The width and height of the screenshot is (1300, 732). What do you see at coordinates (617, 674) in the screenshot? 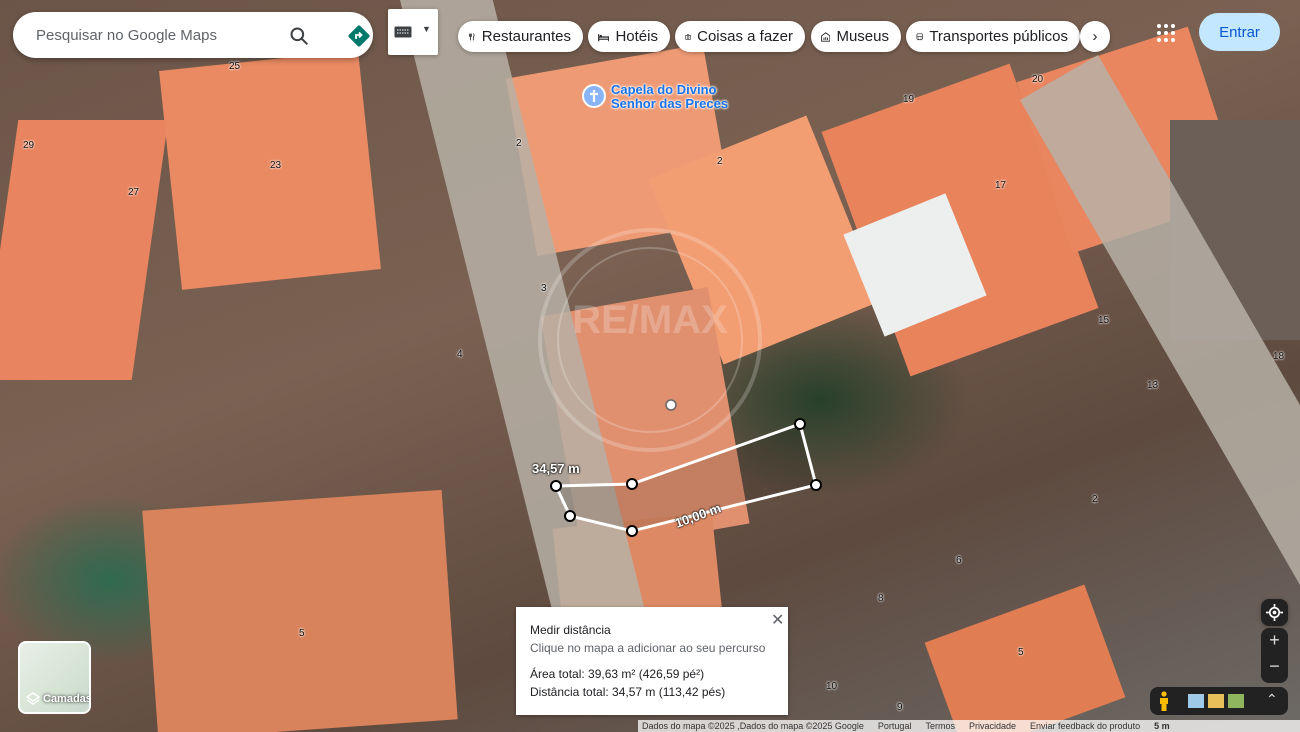
I see `total-area: Área total: 39,63 m² (426,59 pé²)` at bounding box center [617, 674].